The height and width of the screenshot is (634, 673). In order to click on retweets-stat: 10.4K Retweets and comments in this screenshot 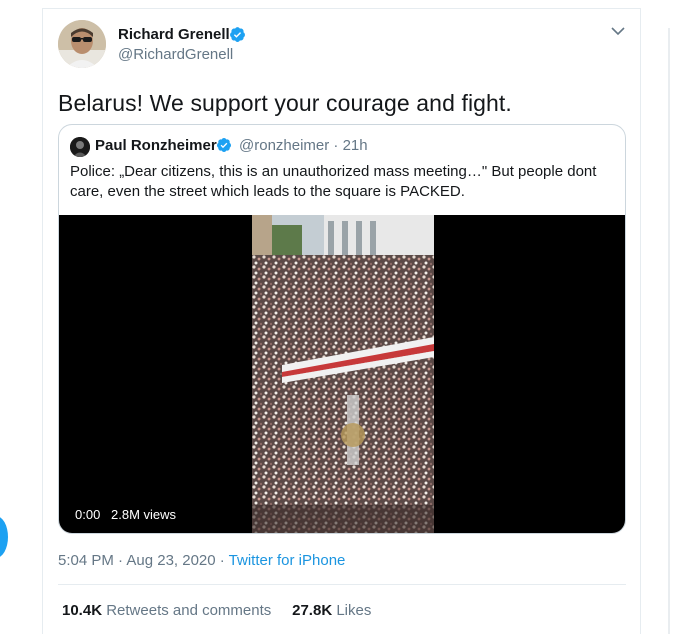, I will do `click(166, 610)`.